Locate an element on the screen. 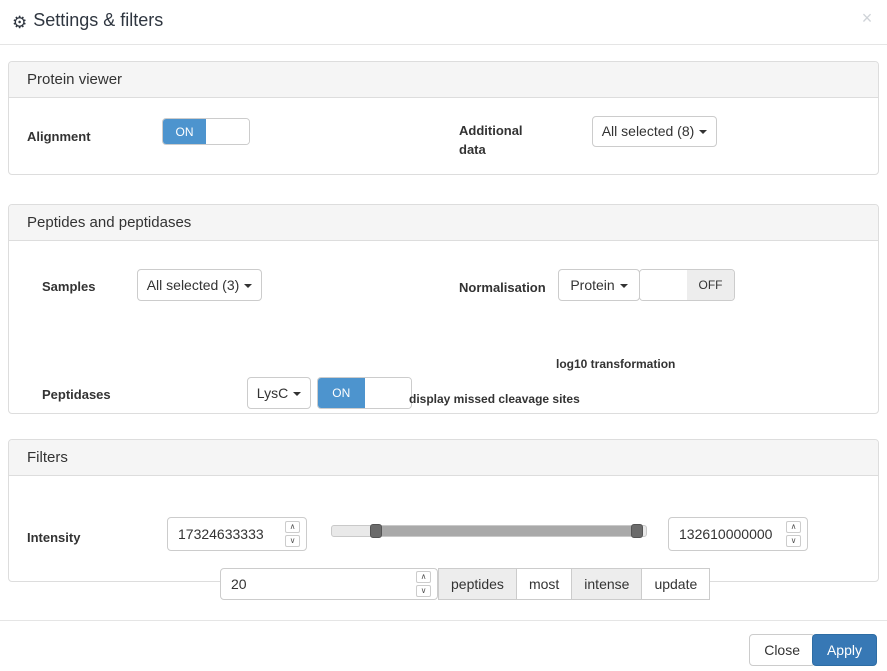  peptide-count-input is located at coordinates (330, 584).